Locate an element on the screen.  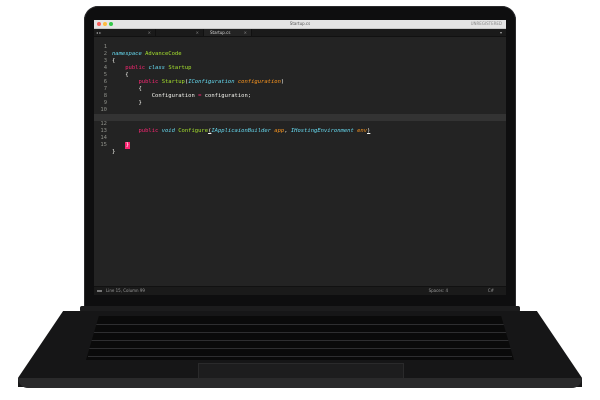
code-token: env is located at coordinates (362, 131).